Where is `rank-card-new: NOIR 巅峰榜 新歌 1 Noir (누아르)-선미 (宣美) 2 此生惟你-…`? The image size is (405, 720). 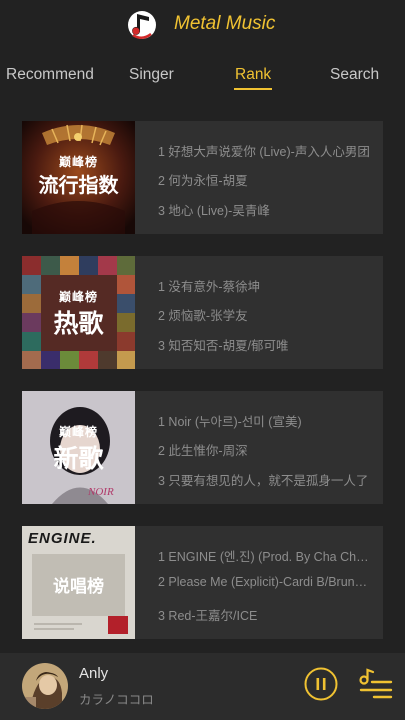
rank-card-new: NOIR 巅峰榜 新歌 1 Noir (누아르)-선미 (宣美) 2 此生惟你-… is located at coordinates (202, 447).